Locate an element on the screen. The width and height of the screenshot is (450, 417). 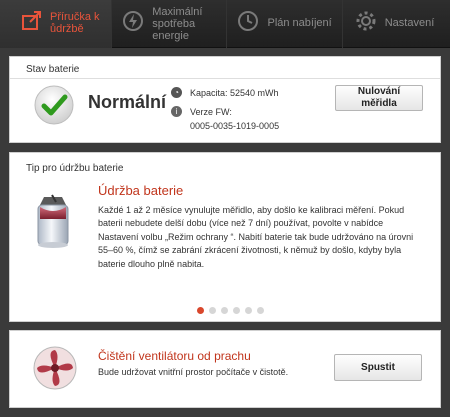
fan-icon is located at coordinates (55, 368).